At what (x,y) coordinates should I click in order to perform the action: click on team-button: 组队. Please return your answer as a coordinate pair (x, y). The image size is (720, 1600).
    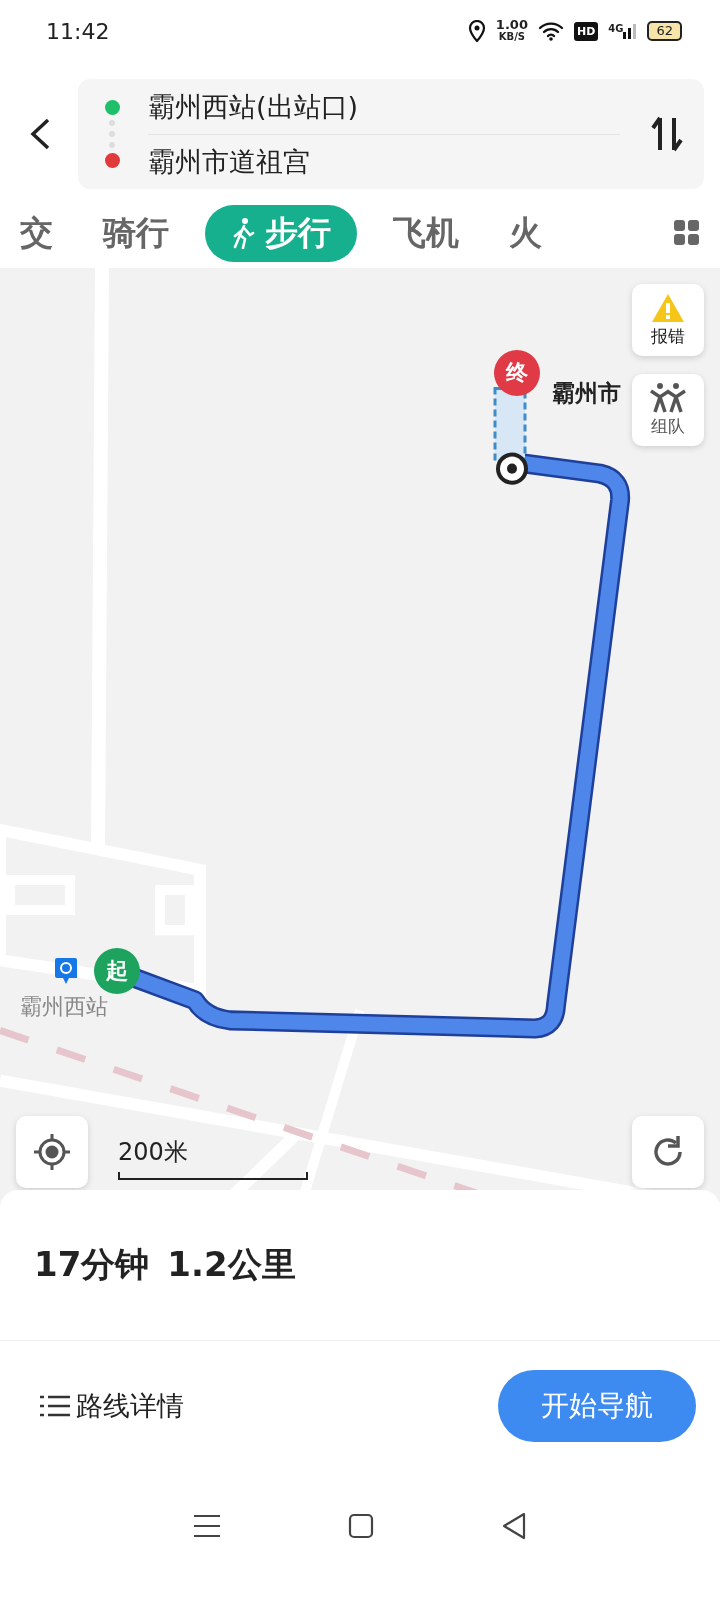
    Looking at the image, I should click on (668, 410).